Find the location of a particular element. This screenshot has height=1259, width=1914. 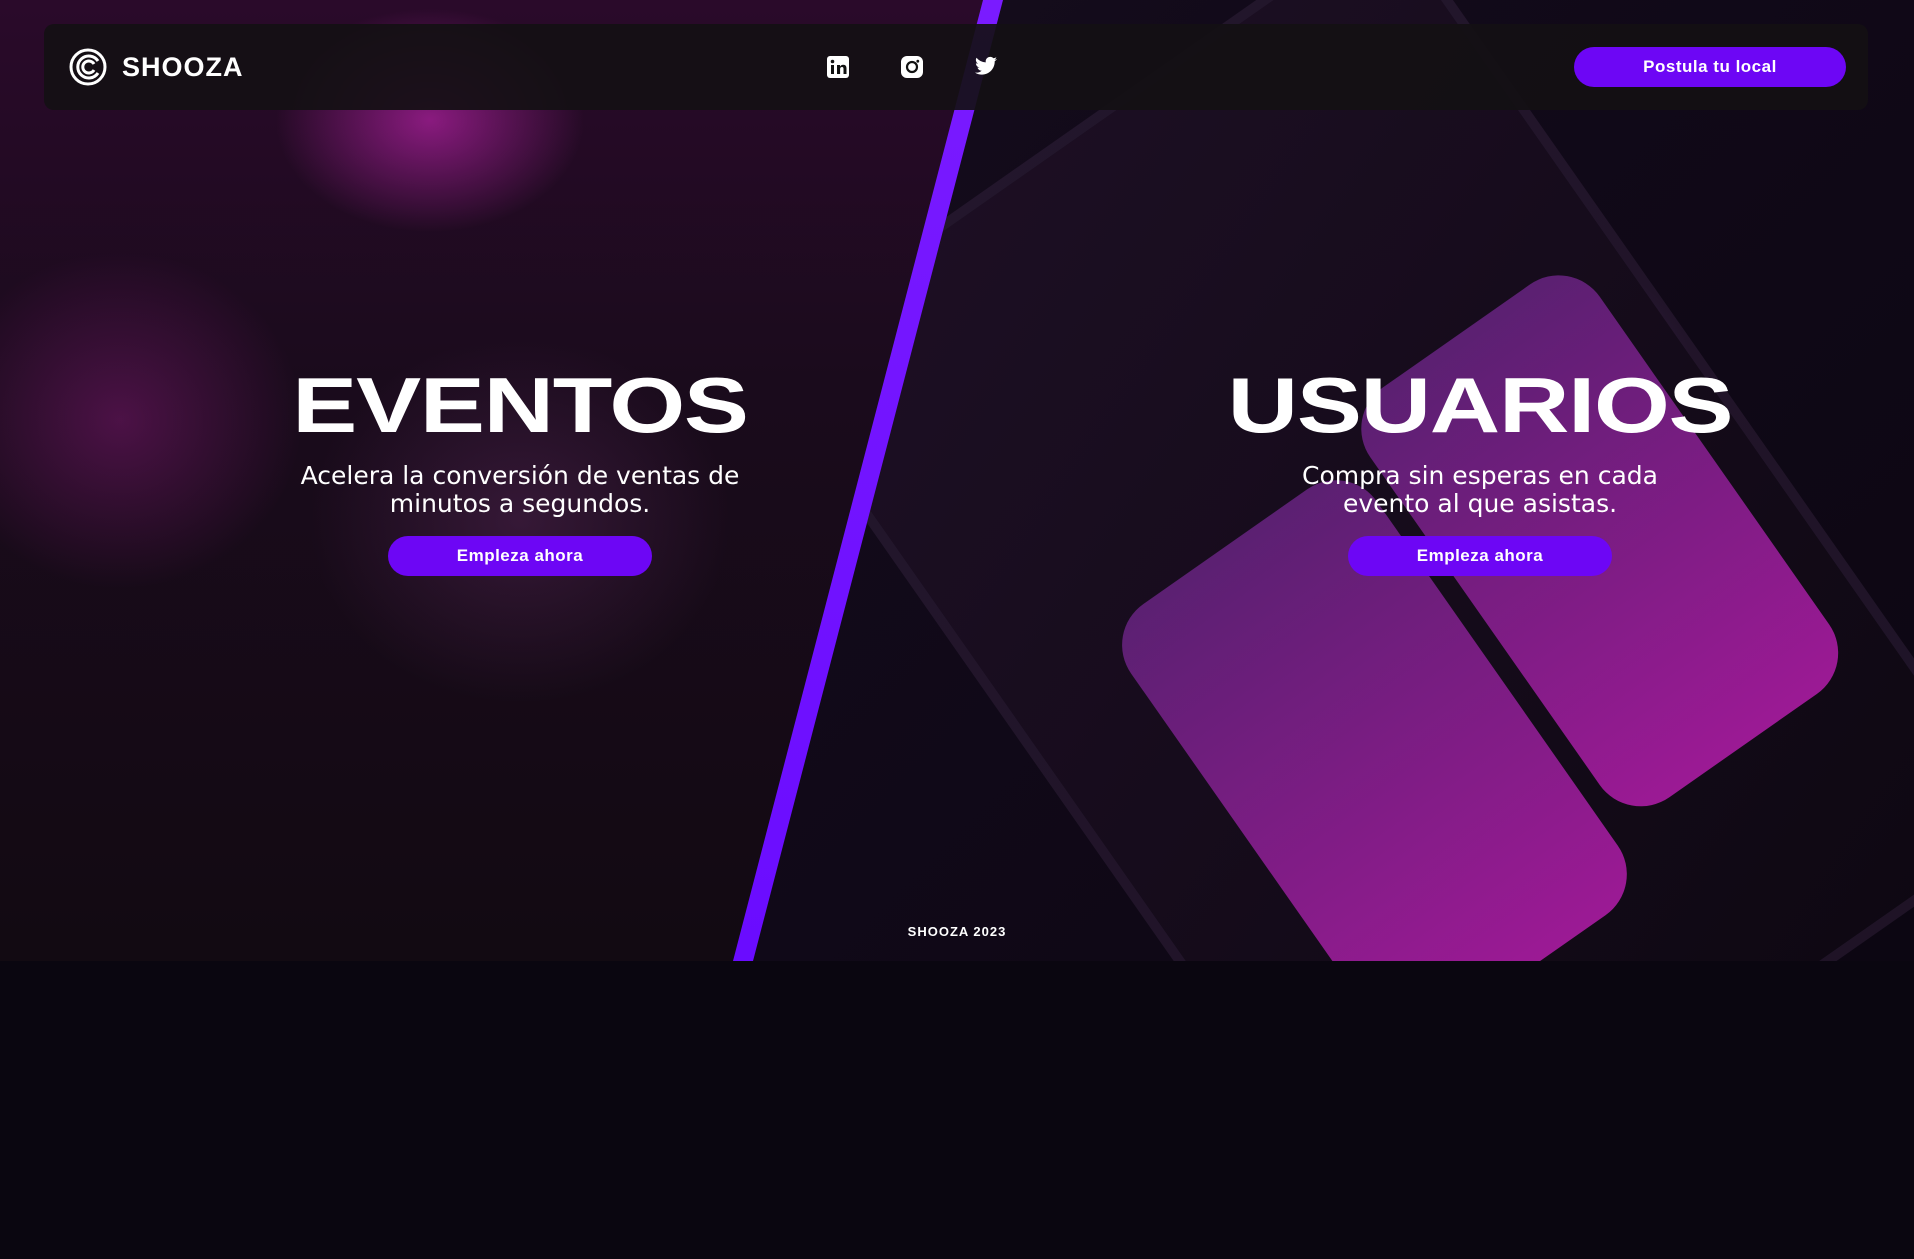

events-start-button: Empleza ahora is located at coordinates (520, 556).